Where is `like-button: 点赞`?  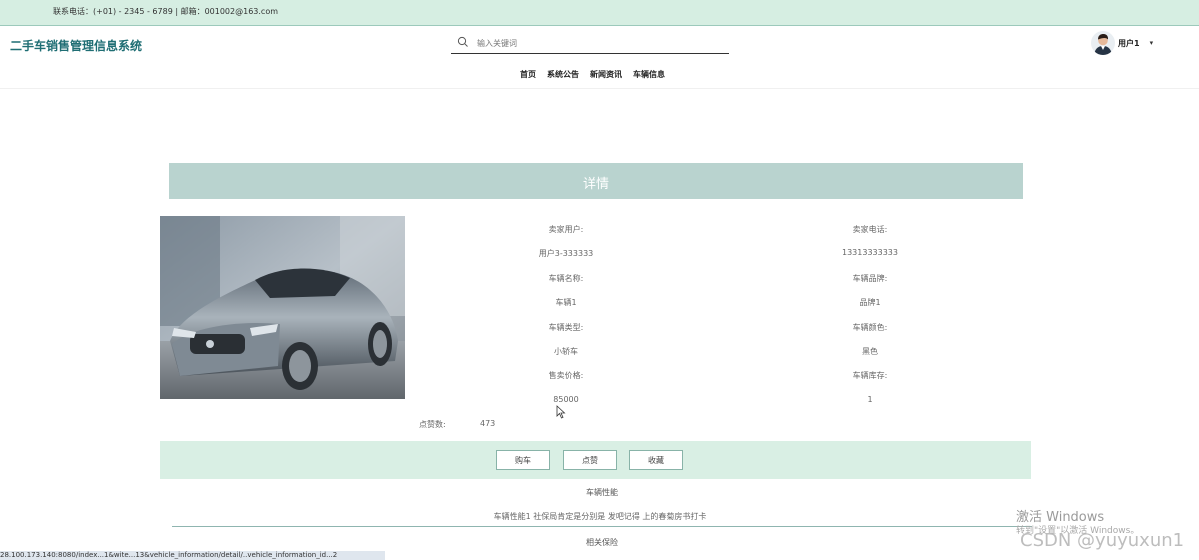 like-button: 点赞 is located at coordinates (590, 460).